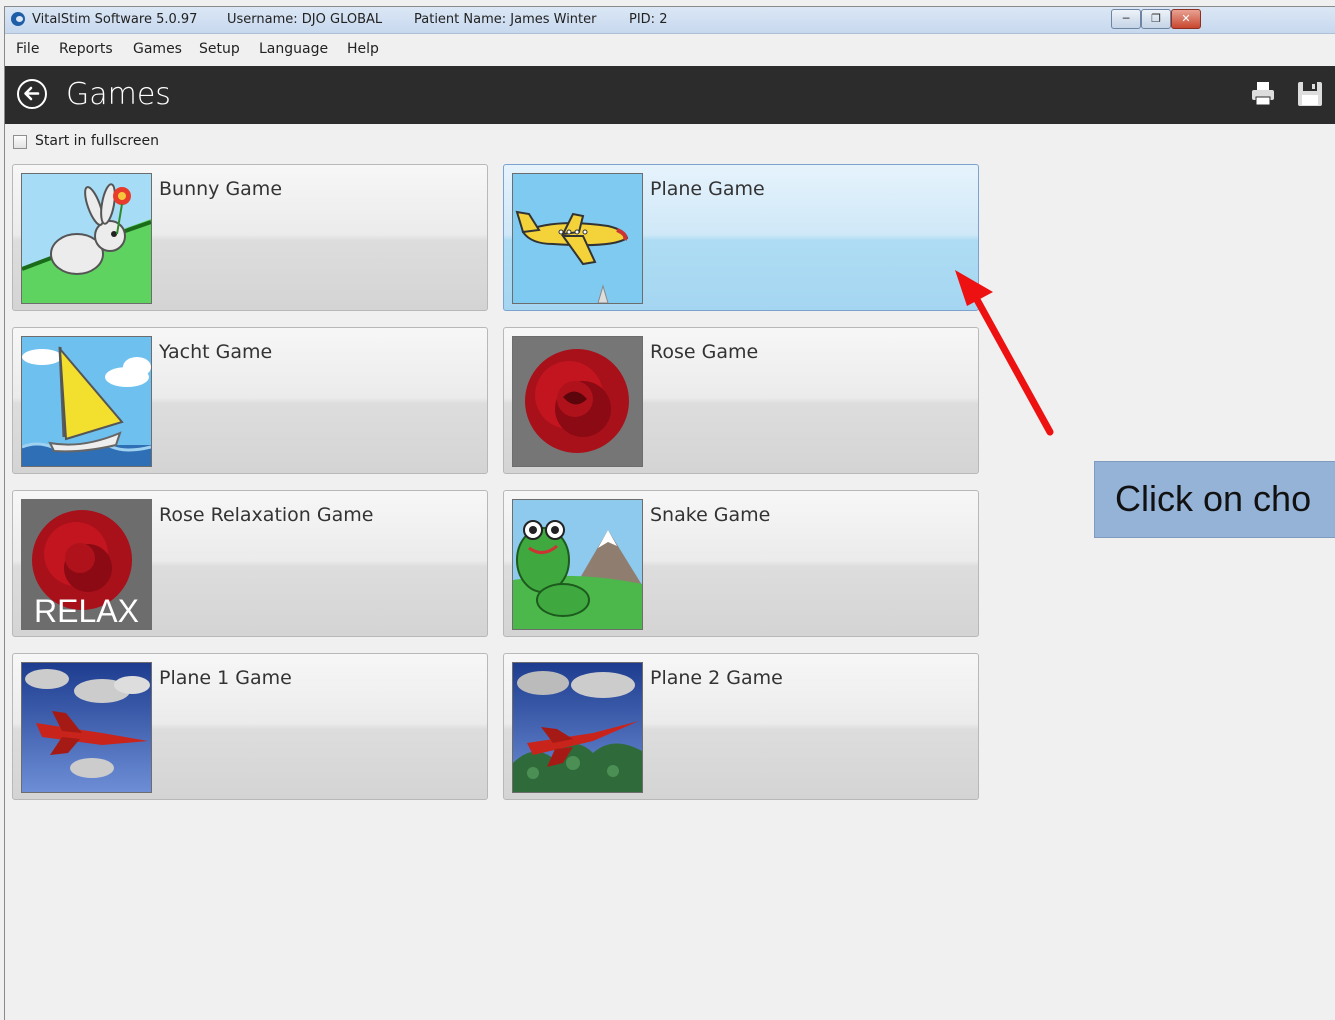 The height and width of the screenshot is (1020, 1335). I want to click on game-tile-plane-1: Plane 1 Game, so click(250, 726).